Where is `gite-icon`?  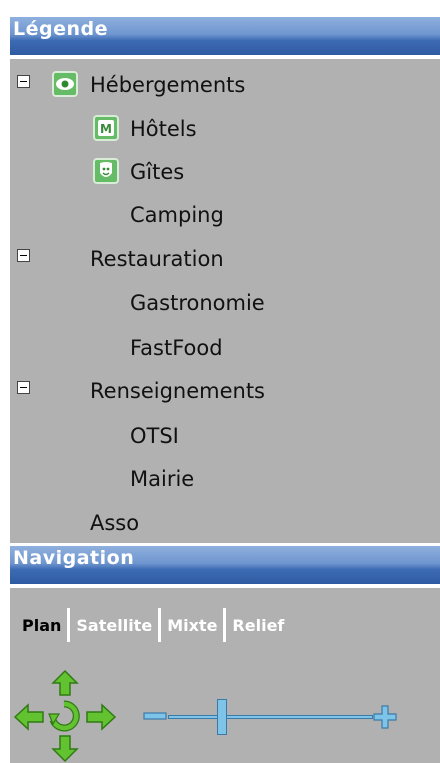 gite-icon is located at coordinates (106, 171).